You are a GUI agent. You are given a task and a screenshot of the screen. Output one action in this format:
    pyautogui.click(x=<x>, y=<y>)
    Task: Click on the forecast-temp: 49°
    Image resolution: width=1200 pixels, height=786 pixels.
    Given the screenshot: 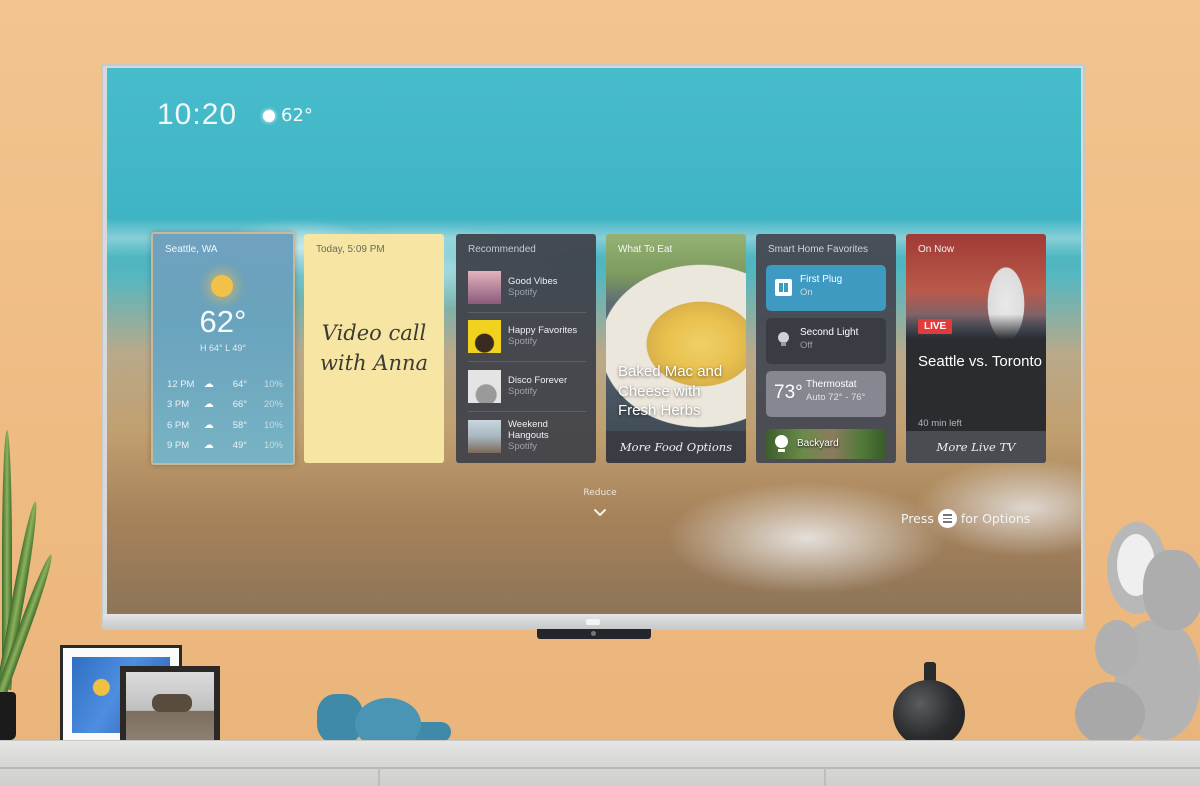 What is the action you would take?
    pyautogui.click(x=240, y=446)
    